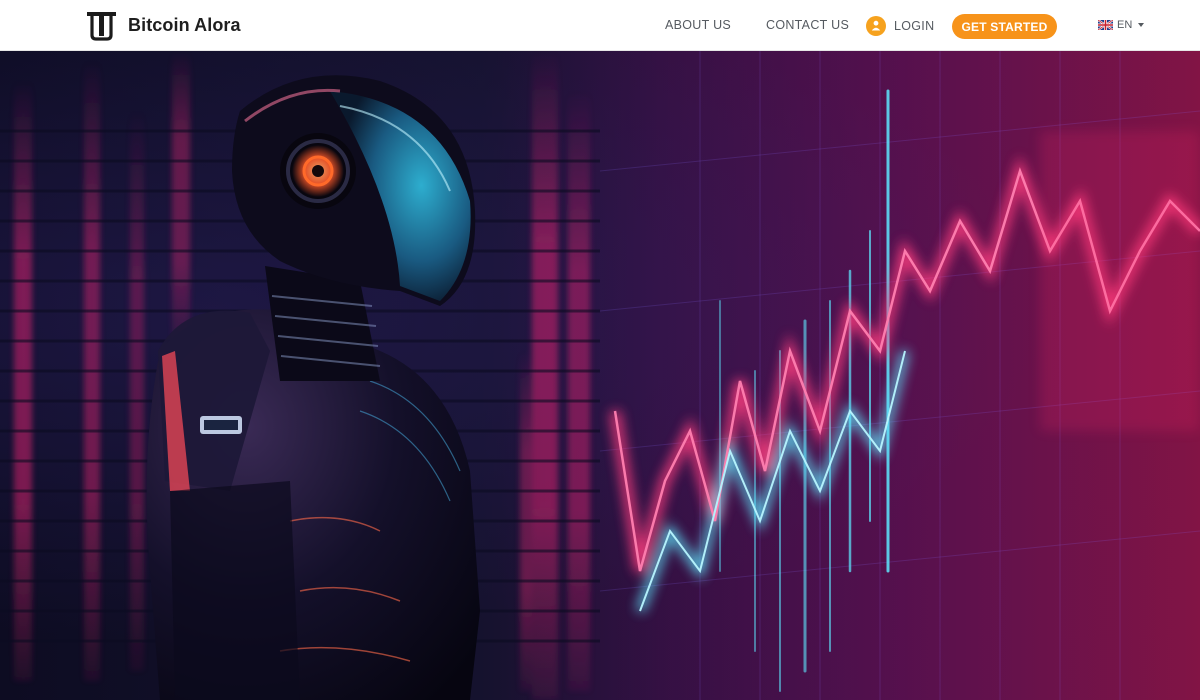  I want to click on language-selector: EN, so click(1121, 25).